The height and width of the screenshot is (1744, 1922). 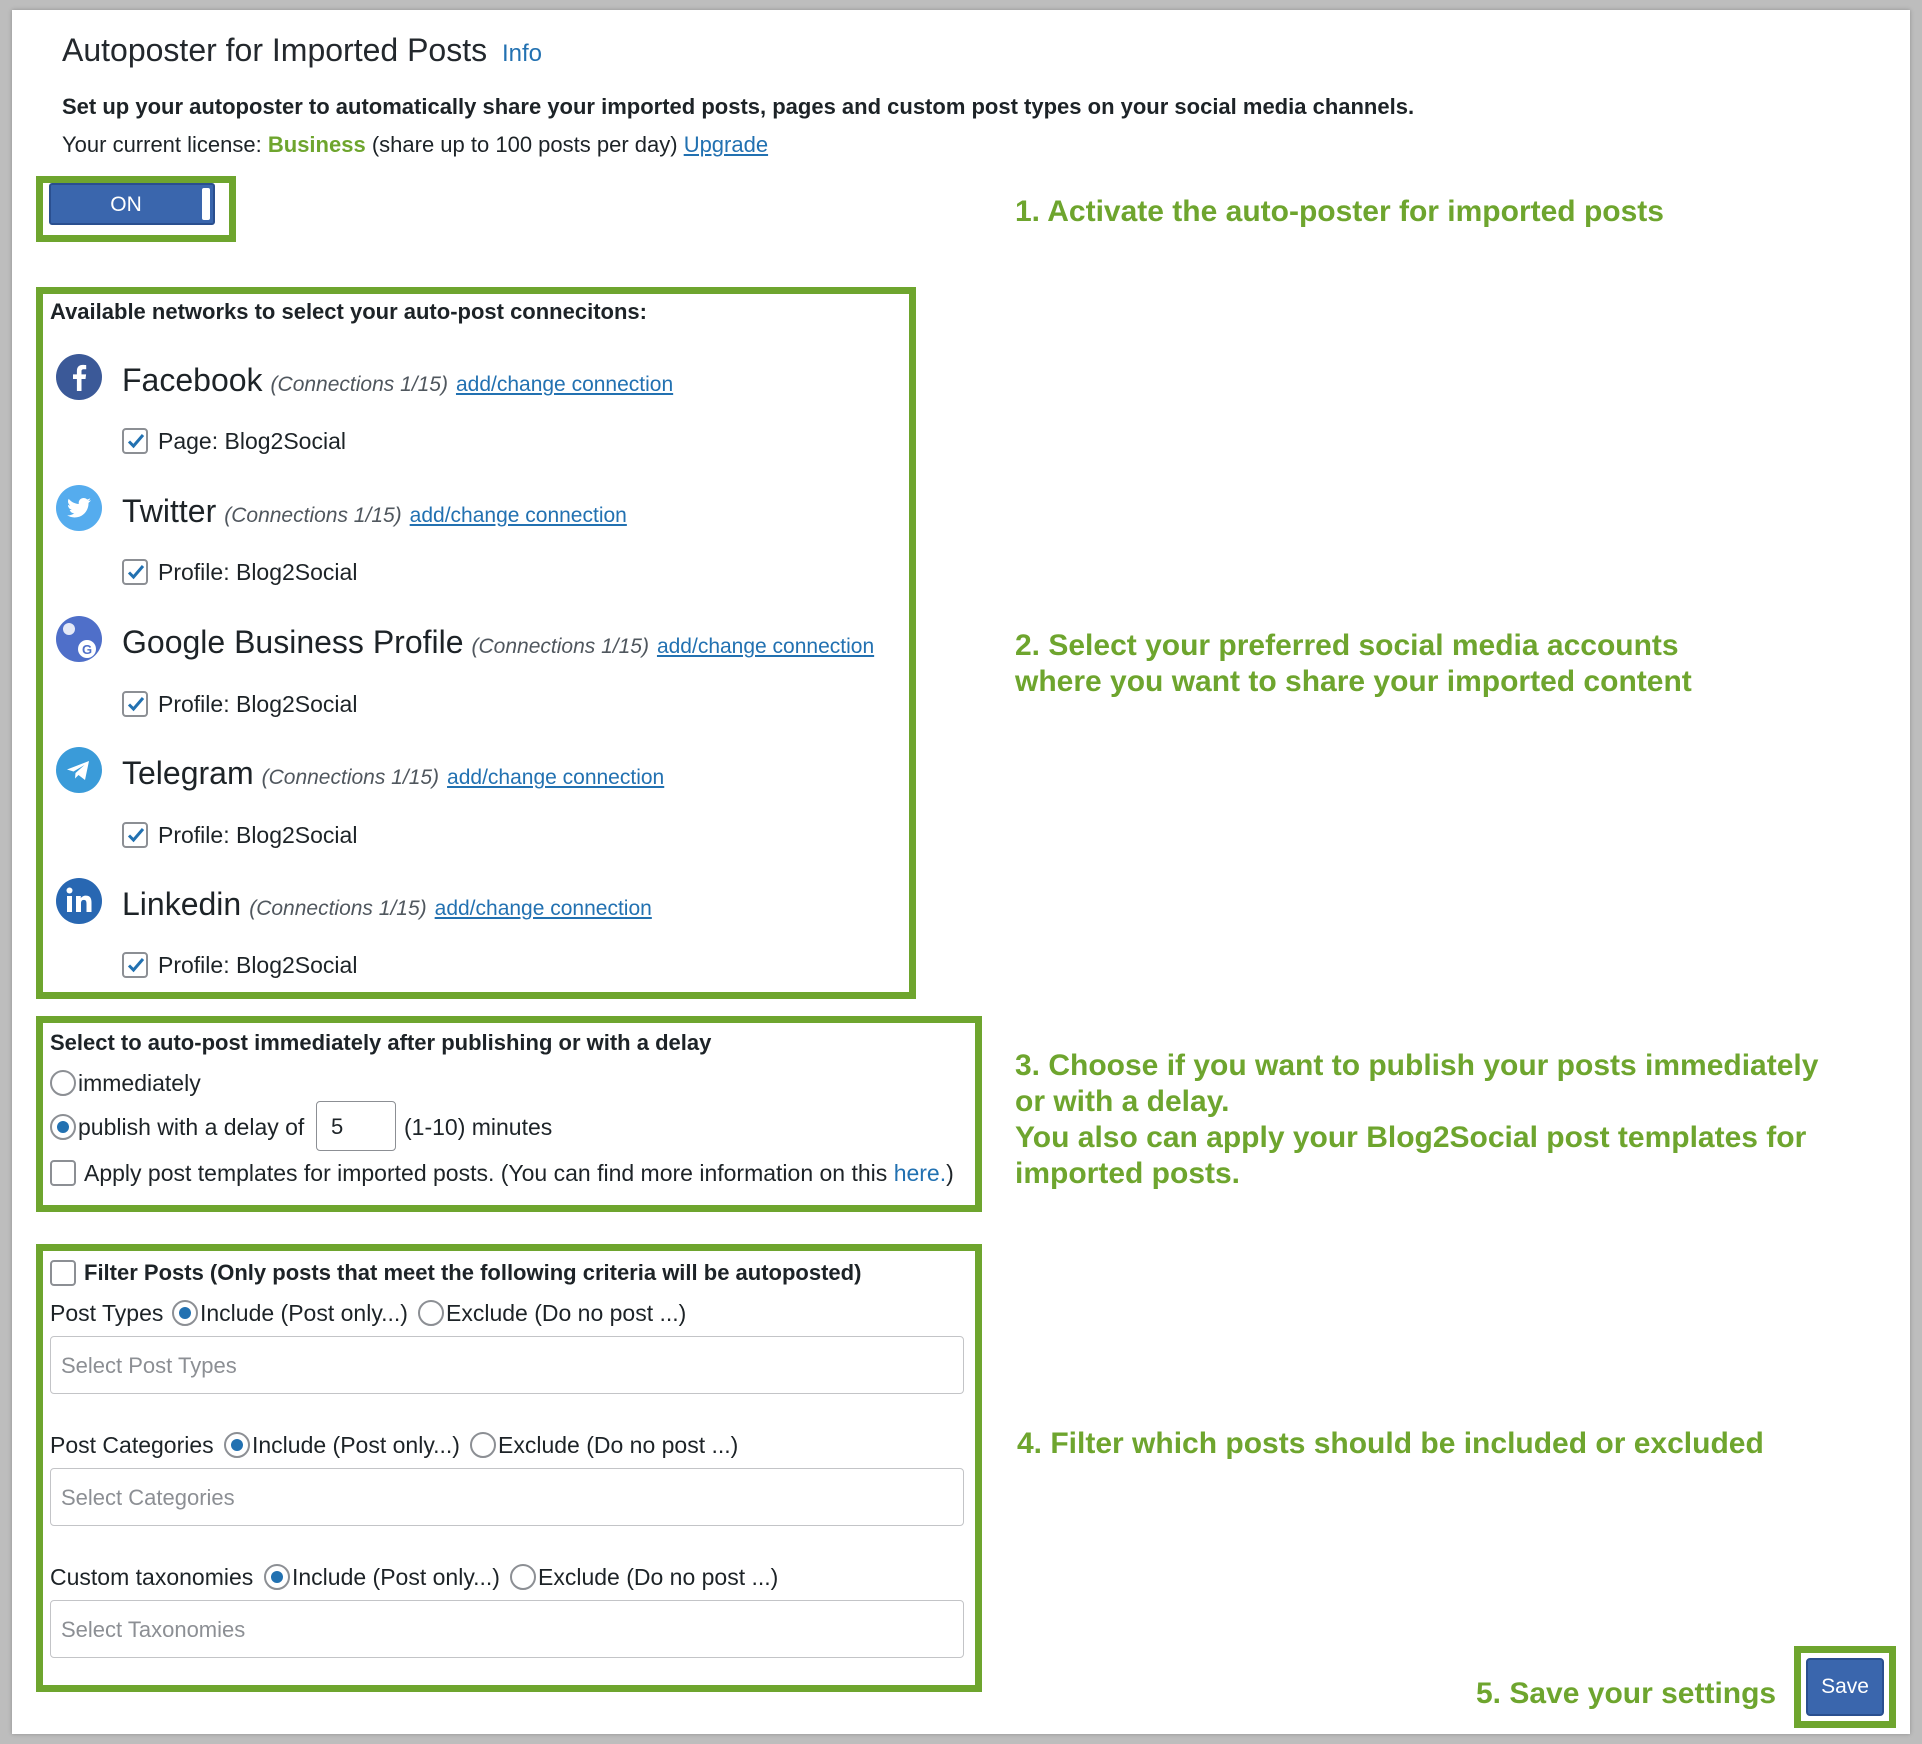 What do you see at coordinates (507, 1629) in the screenshot?
I see `custom-taxonomies-select: Select Taxonomies` at bounding box center [507, 1629].